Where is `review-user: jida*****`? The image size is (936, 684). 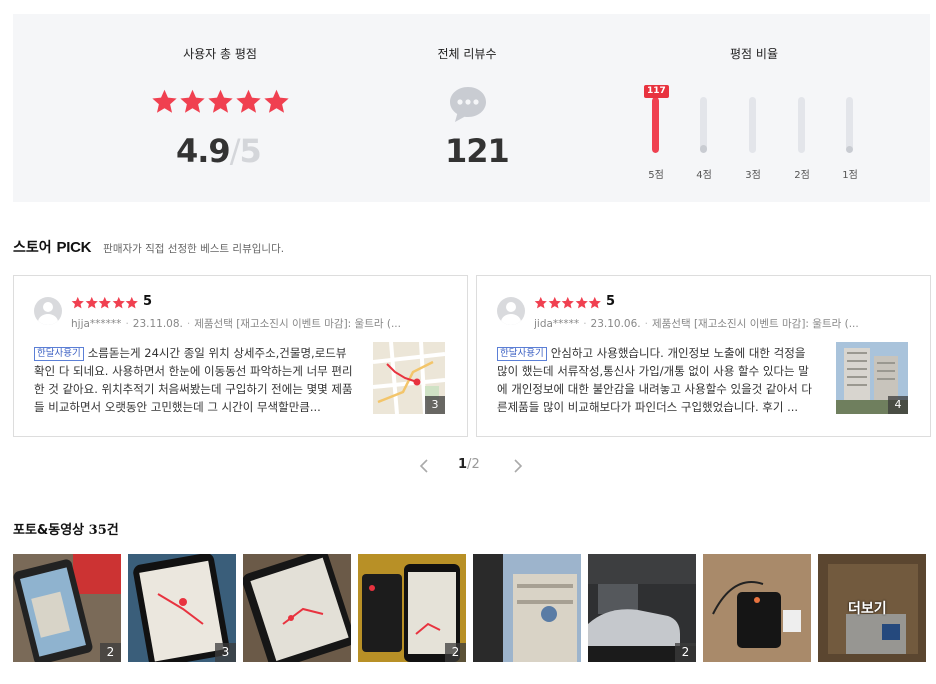 review-user: jida***** is located at coordinates (557, 324).